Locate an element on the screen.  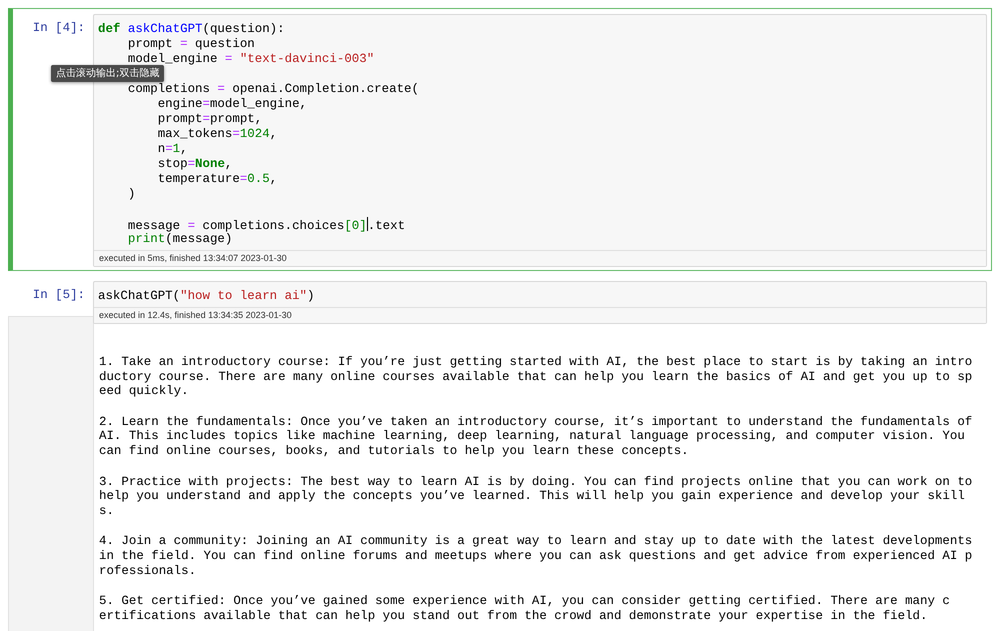
output-line: help you understand and apply the concepts you’ve learned. This will help you gain experience and develop your skill is located at coordinates (532, 496).